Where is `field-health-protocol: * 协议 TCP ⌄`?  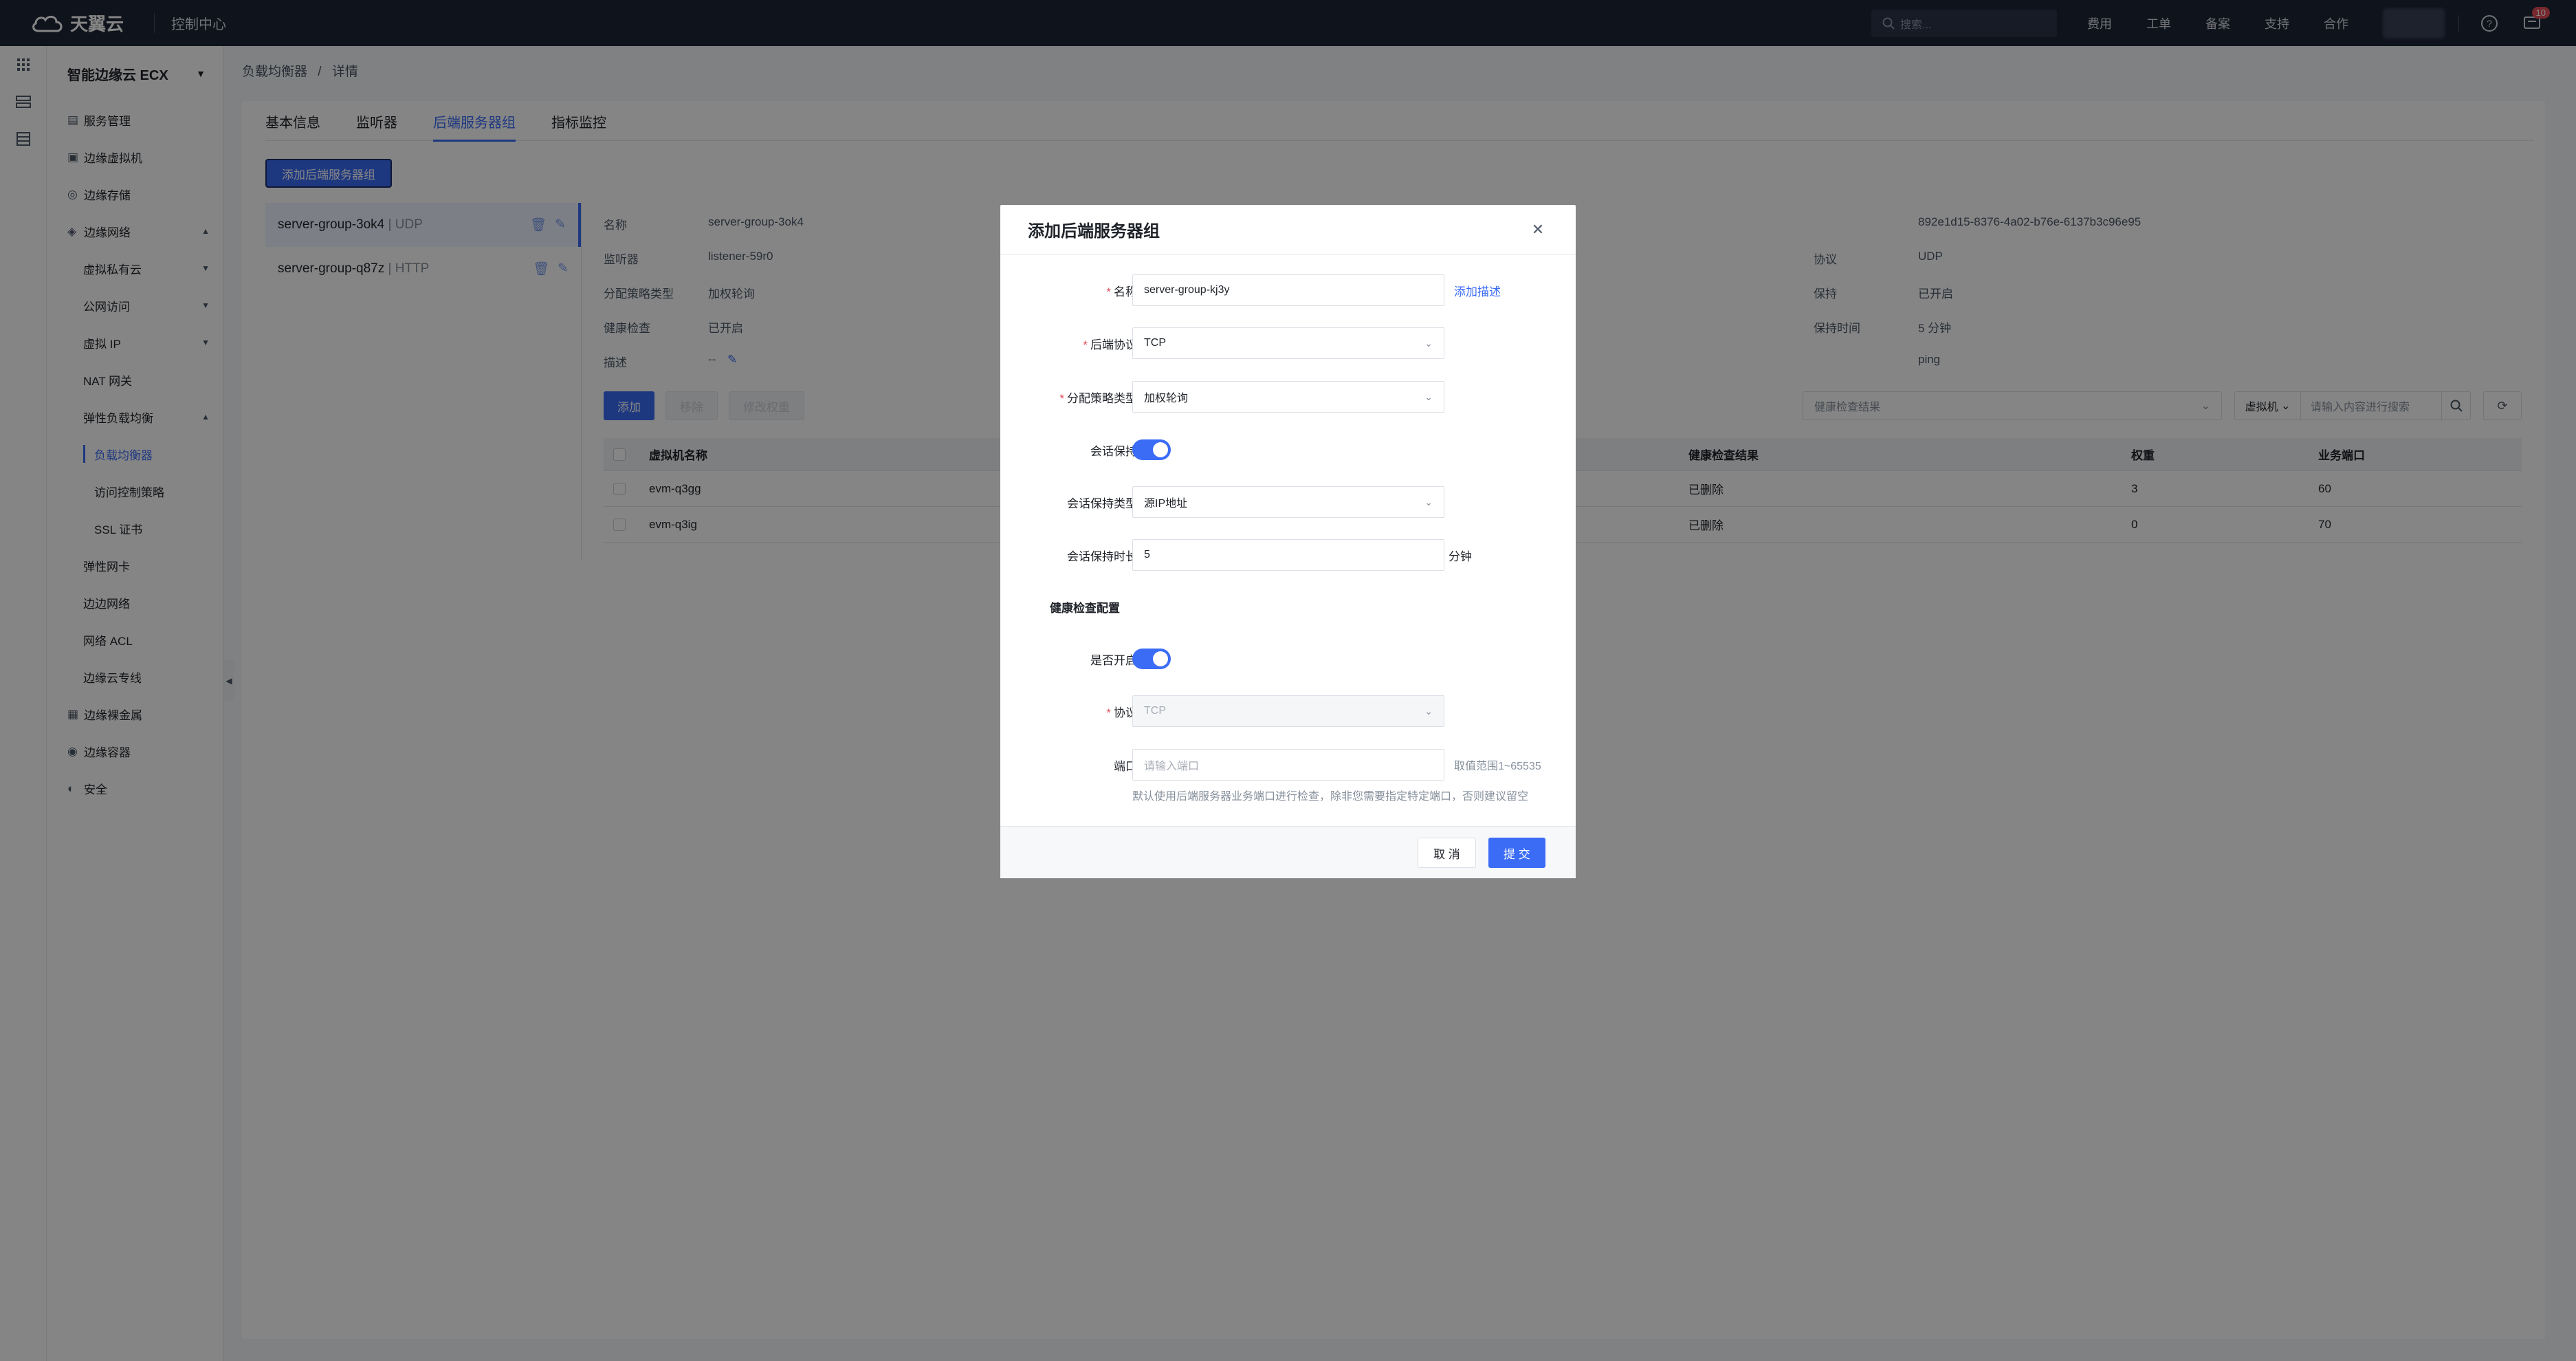
field-health-protocol: * 协议 TCP ⌄ is located at coordinates (1288, 711).